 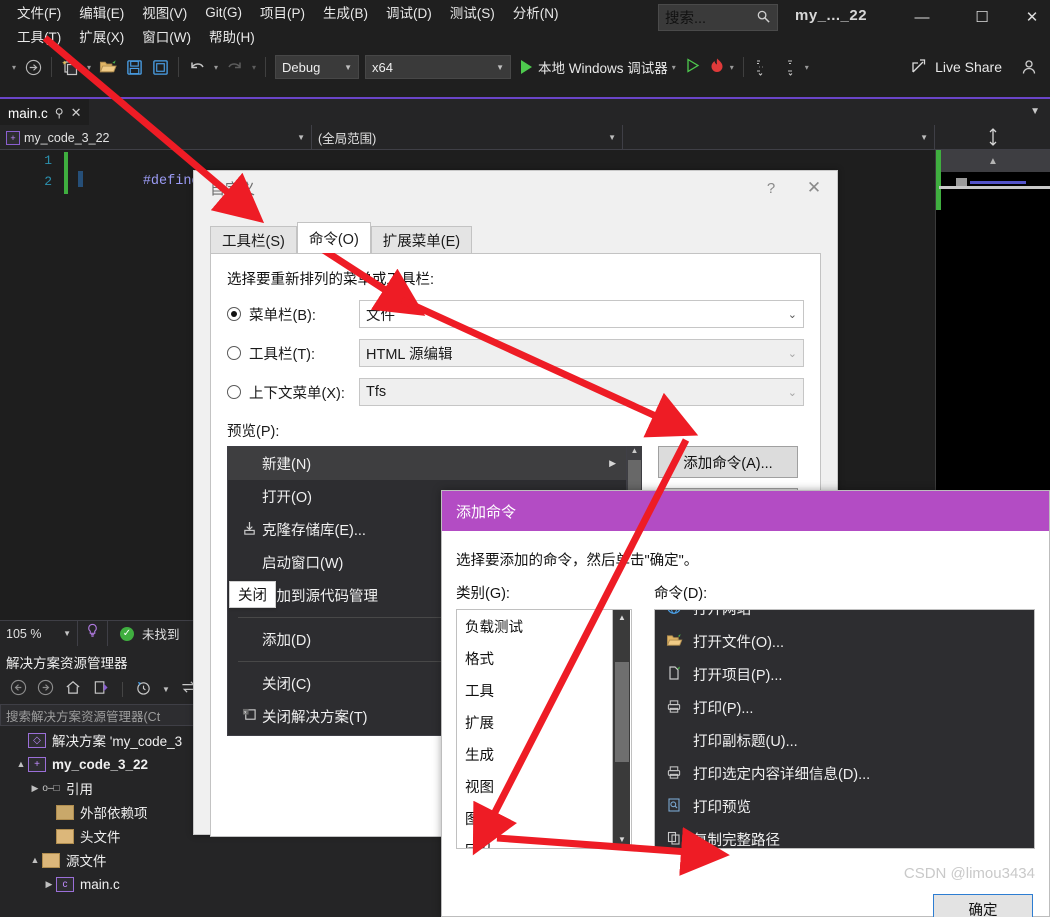 I want to click on scroll-down-icon: ▼, so click(x=622, y=840).